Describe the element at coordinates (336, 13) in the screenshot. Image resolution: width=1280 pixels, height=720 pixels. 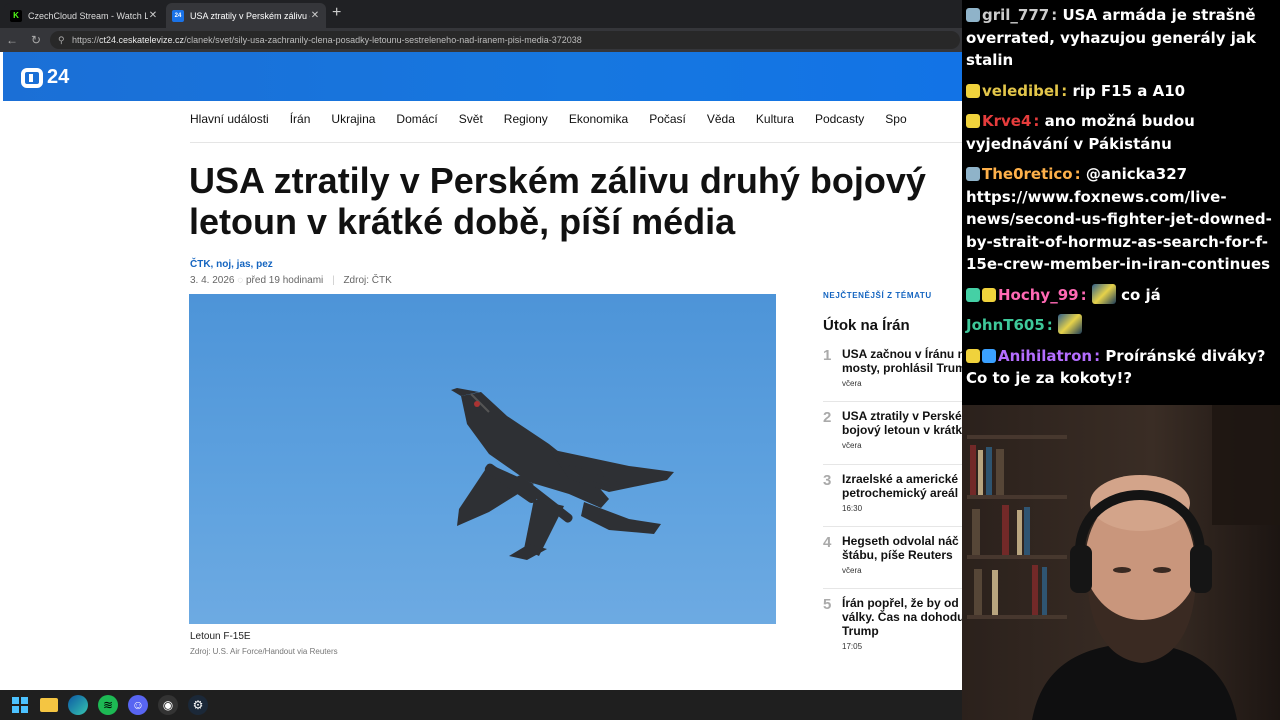
I see `new-tab-icon: +` at that location.